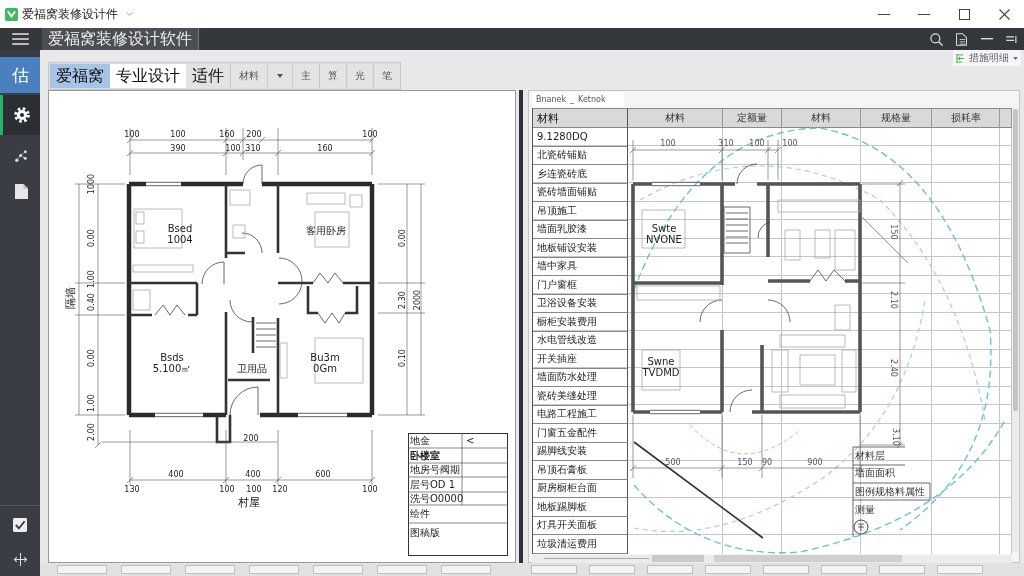  Describe the element at coordinates (20, 75) in the screenshot. I see `estimate-tab: 估` at that location.